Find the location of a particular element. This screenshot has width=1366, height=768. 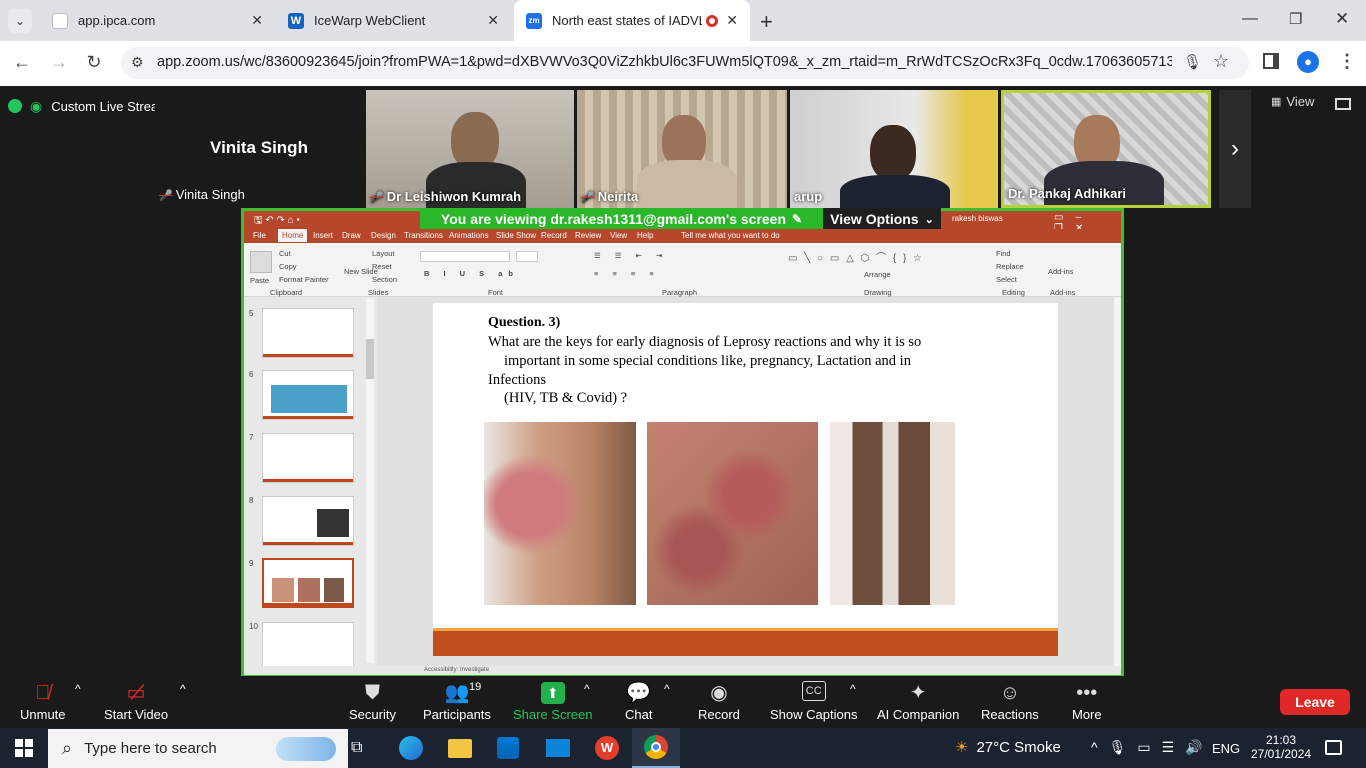

shapes-gallery: ▭ ╲ ○ ▭ △ ⬡ ⌒ { } ☆ is located at coordinates (856, 256).